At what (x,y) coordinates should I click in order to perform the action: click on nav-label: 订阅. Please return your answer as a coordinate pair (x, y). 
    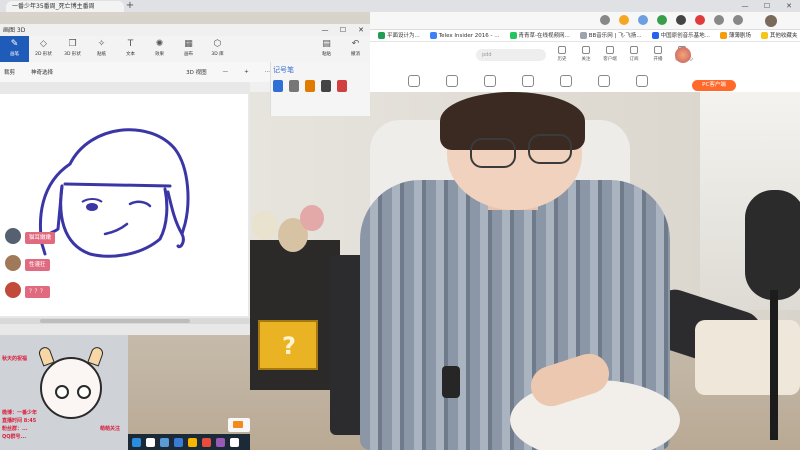
    Looking at the image, I should click on (634, 59).